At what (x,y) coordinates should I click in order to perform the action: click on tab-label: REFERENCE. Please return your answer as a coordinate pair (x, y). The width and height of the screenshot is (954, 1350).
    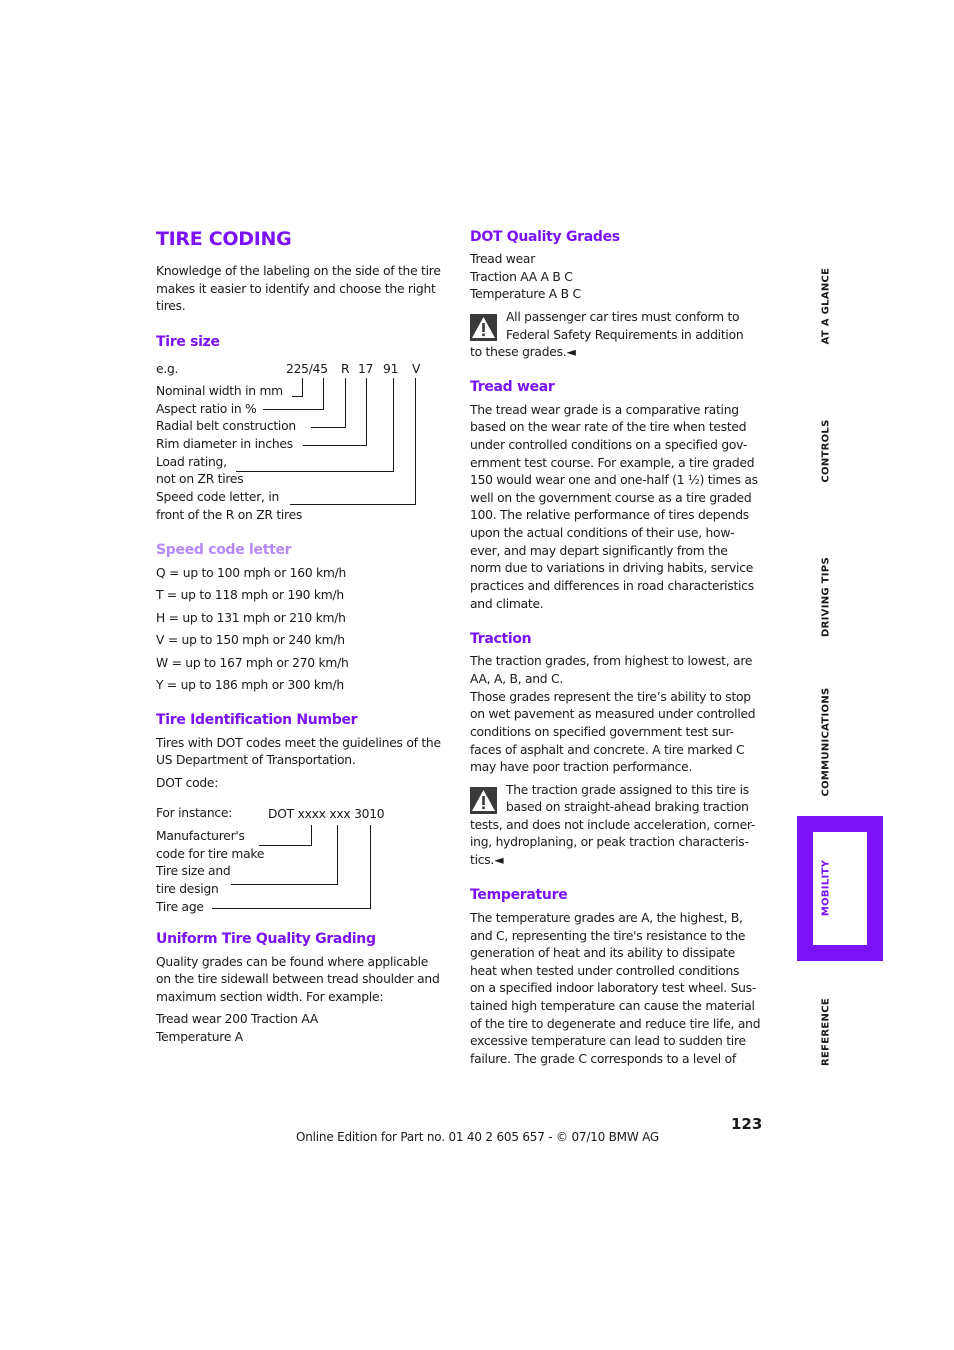
    Looking at the image, I should click on (826, 1032).